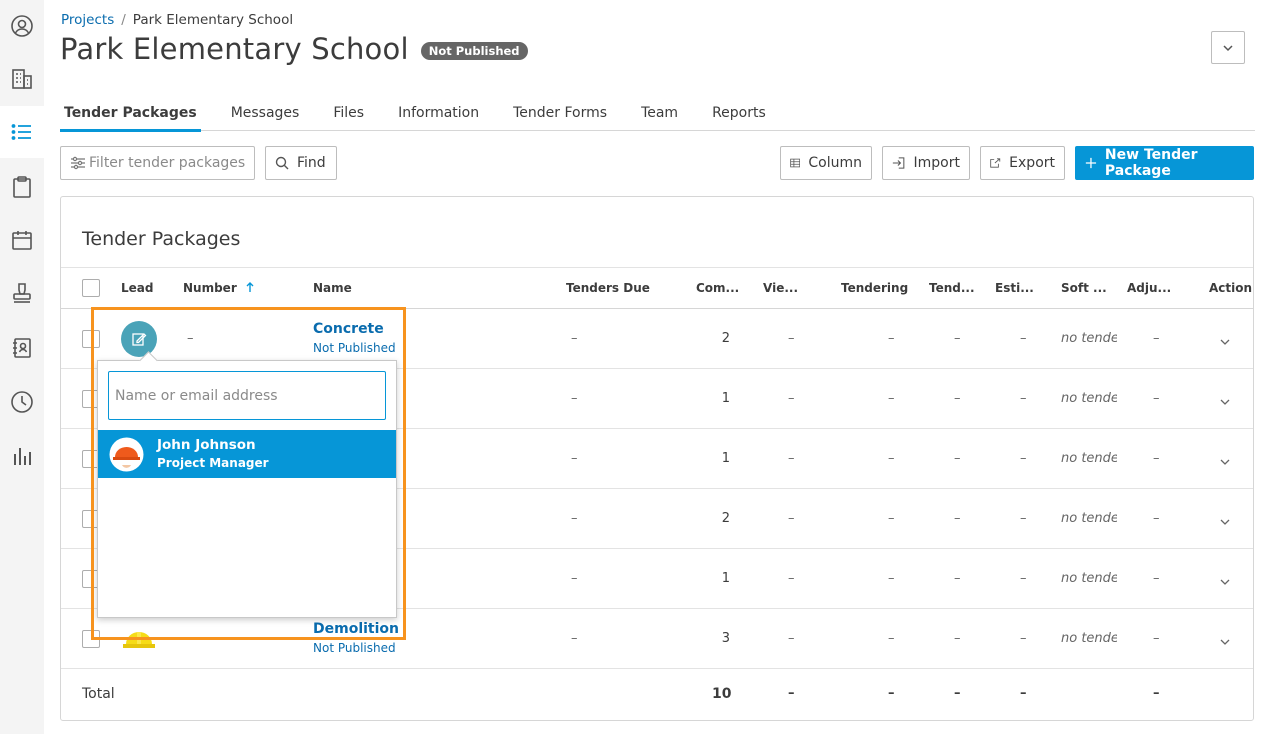 Image resolution: width=1268 pixels, height=734 pixels. I want to click on lead-search-input: Name or email address, so click(247, 395).